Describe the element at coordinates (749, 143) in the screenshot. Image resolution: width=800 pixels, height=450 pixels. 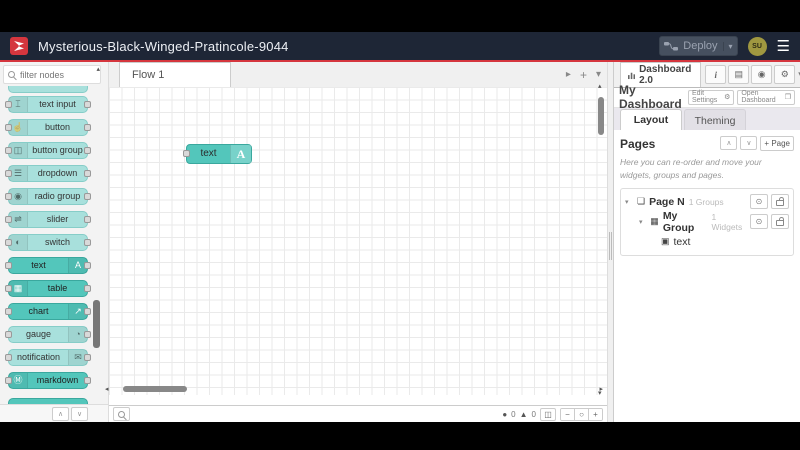
I see `move-down-button: ∨` at that location.